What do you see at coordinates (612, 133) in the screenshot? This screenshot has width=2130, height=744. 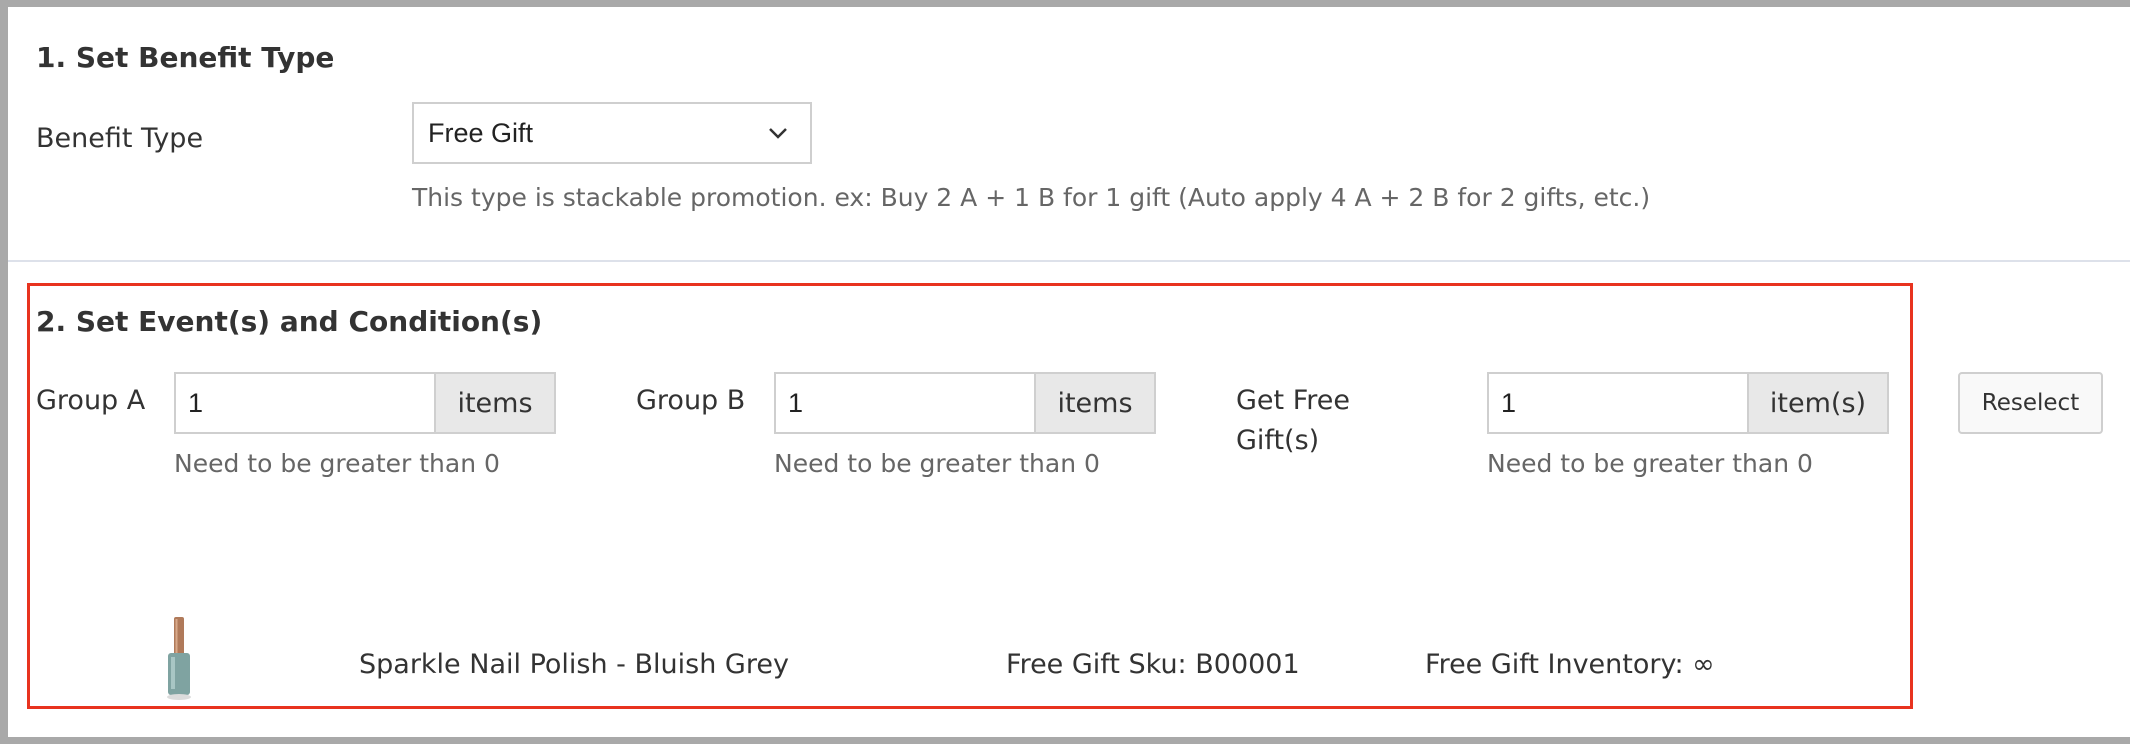 I see `benefit-type-select: Free Gift` at bounding box center [612, 133].